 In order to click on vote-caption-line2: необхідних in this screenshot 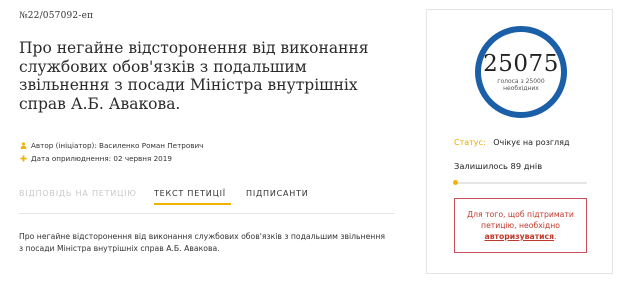, I will do `click(521, 88)`.